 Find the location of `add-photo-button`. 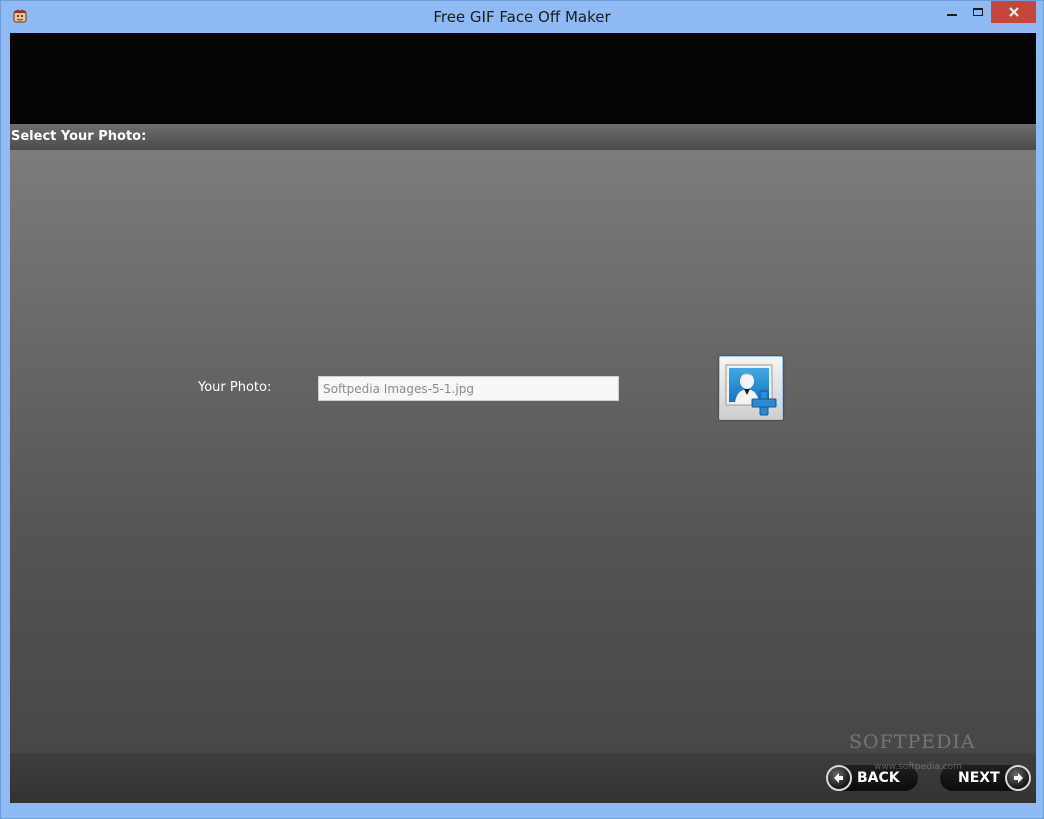

add-photo-button is located at coordinates (751, 388).